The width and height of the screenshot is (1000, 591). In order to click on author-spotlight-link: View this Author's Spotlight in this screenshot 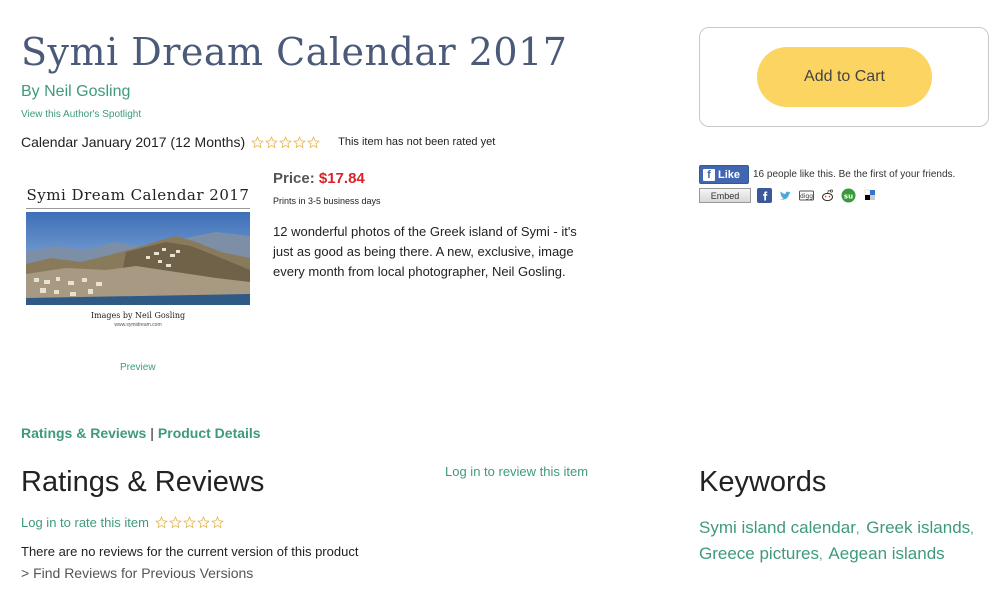, I will do `click(81, 114)`.